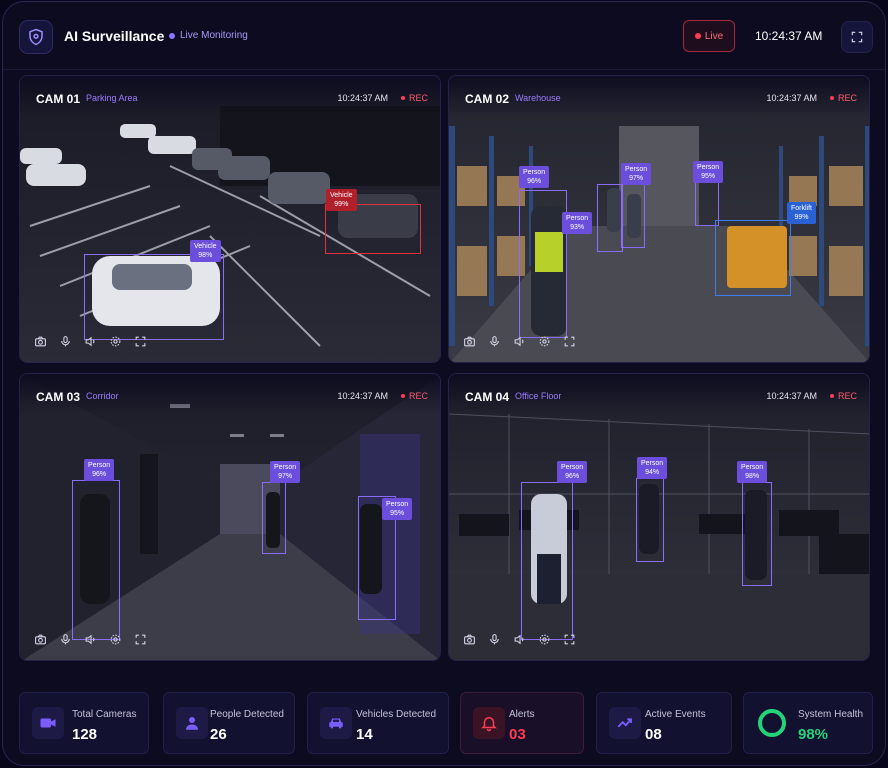 The height and width of the screenshot is (768, 888). I want to click on stat-label: People Detected, so click(247, 714).